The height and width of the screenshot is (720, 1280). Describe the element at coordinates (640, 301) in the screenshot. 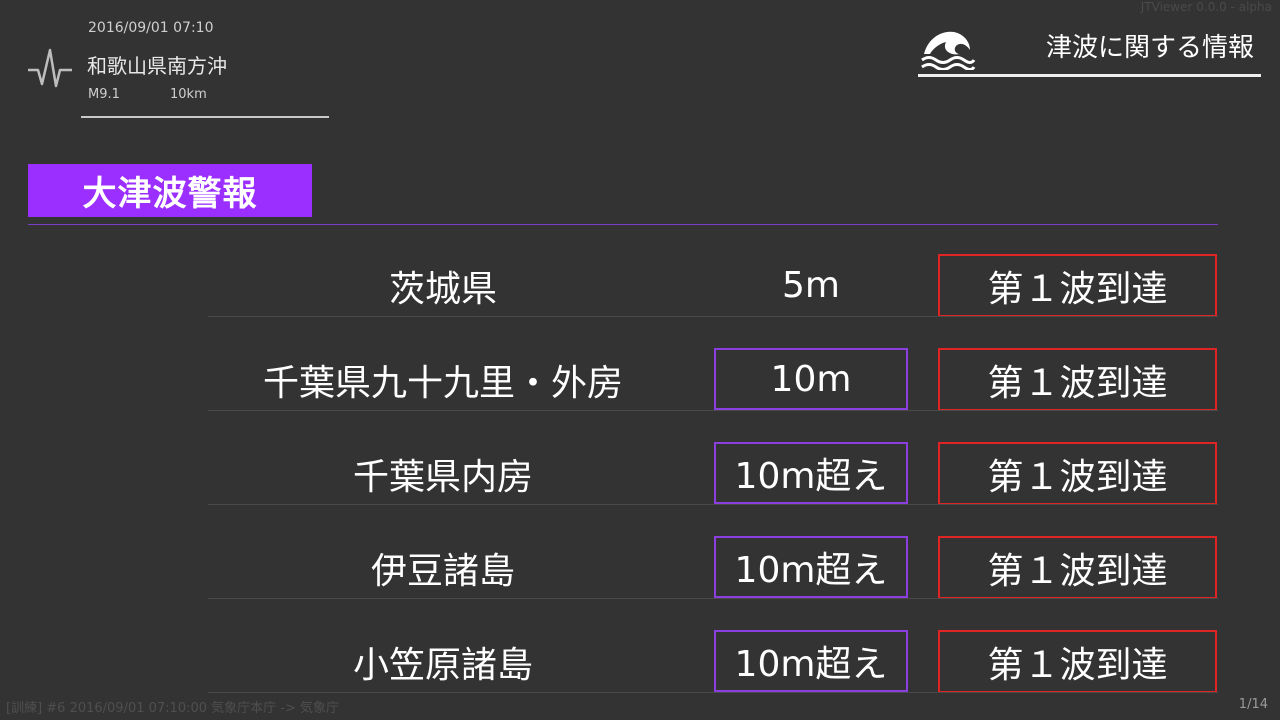

I see `forecast-row: 茨城県 5m 第１波到達` at that location.